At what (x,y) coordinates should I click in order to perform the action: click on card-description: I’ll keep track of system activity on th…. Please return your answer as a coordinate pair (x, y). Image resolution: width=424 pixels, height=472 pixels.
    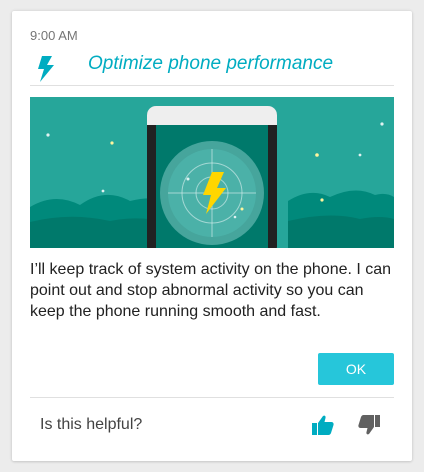
    Looking at the image, I should click on (211, 290).